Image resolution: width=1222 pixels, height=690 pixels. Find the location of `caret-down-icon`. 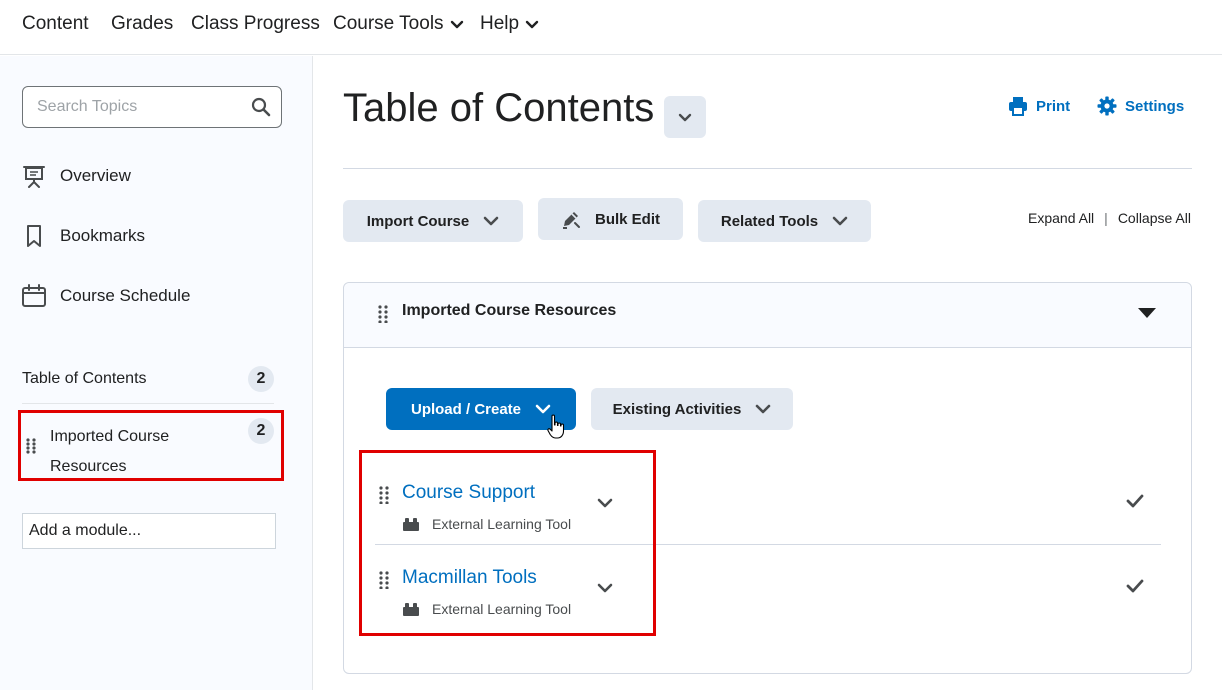

caret-down-icon is located at coordinates (1147, 313).